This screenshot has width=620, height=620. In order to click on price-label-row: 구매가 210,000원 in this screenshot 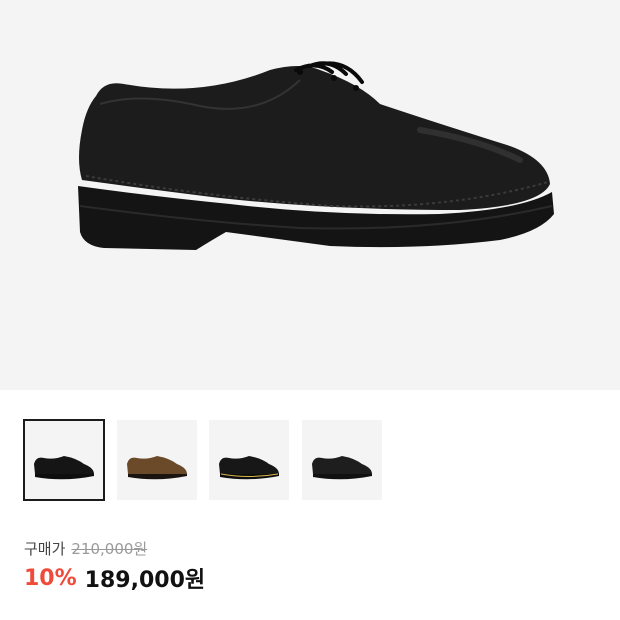, I will do `click(85, 548)`.